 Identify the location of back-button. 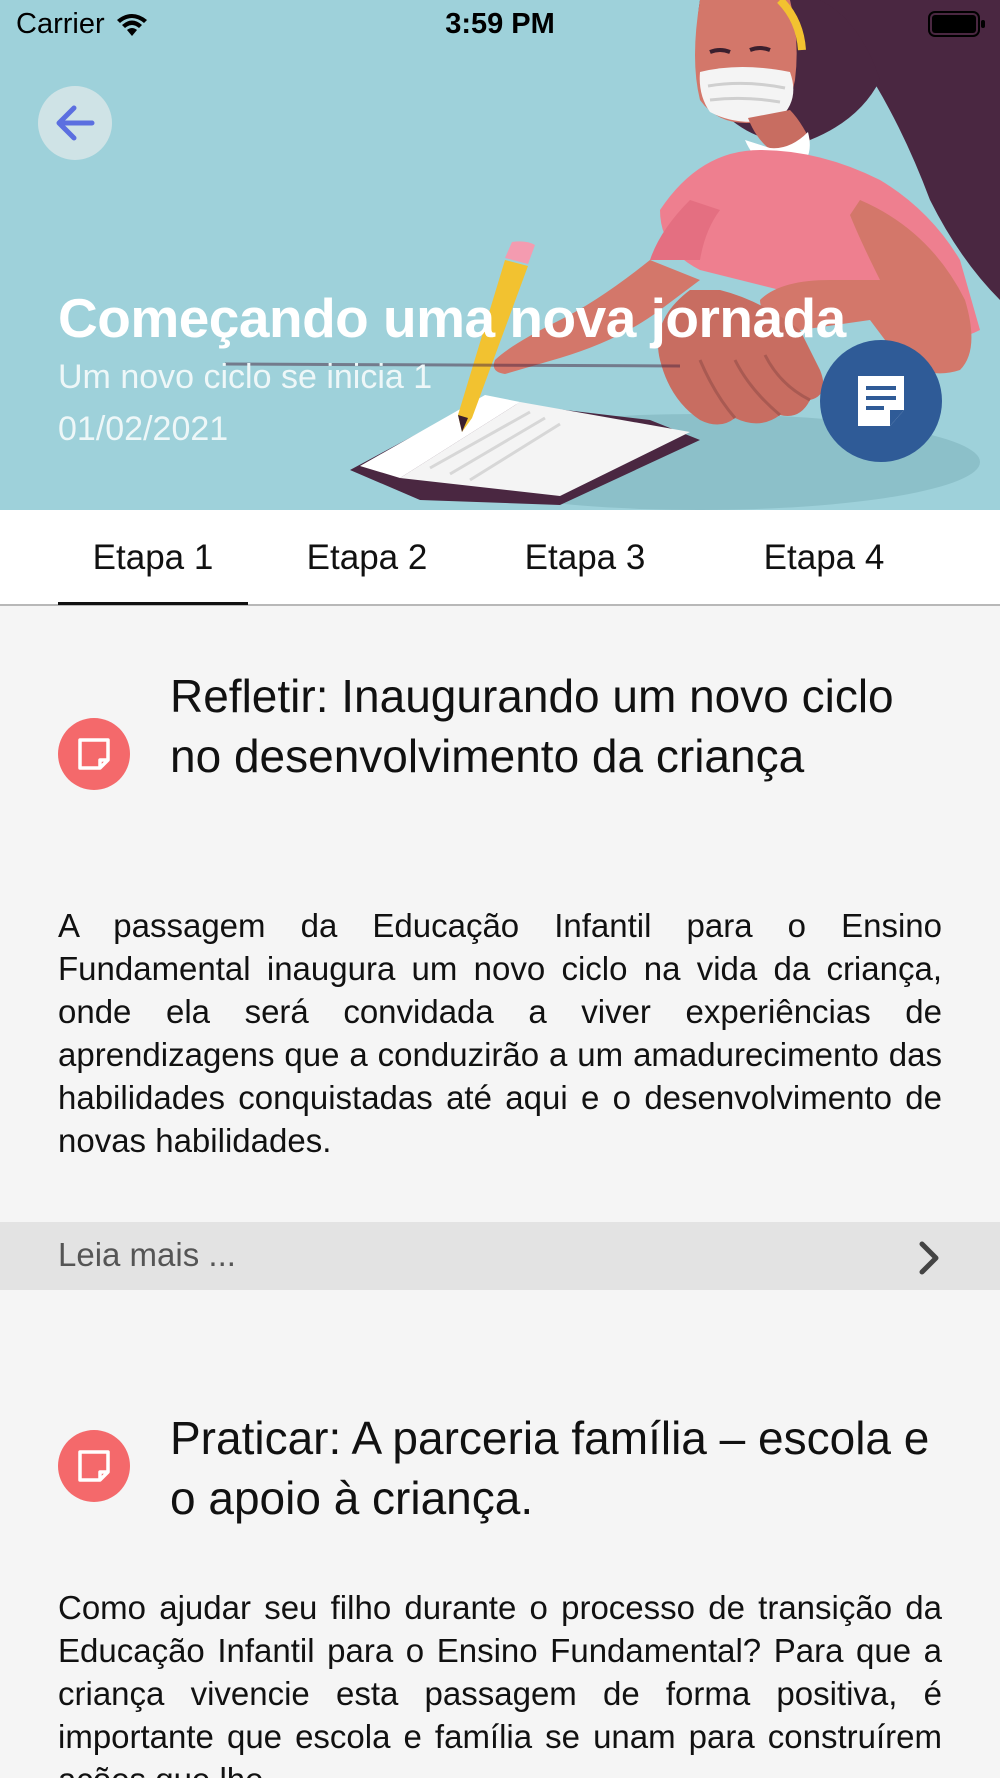
(75, 123).